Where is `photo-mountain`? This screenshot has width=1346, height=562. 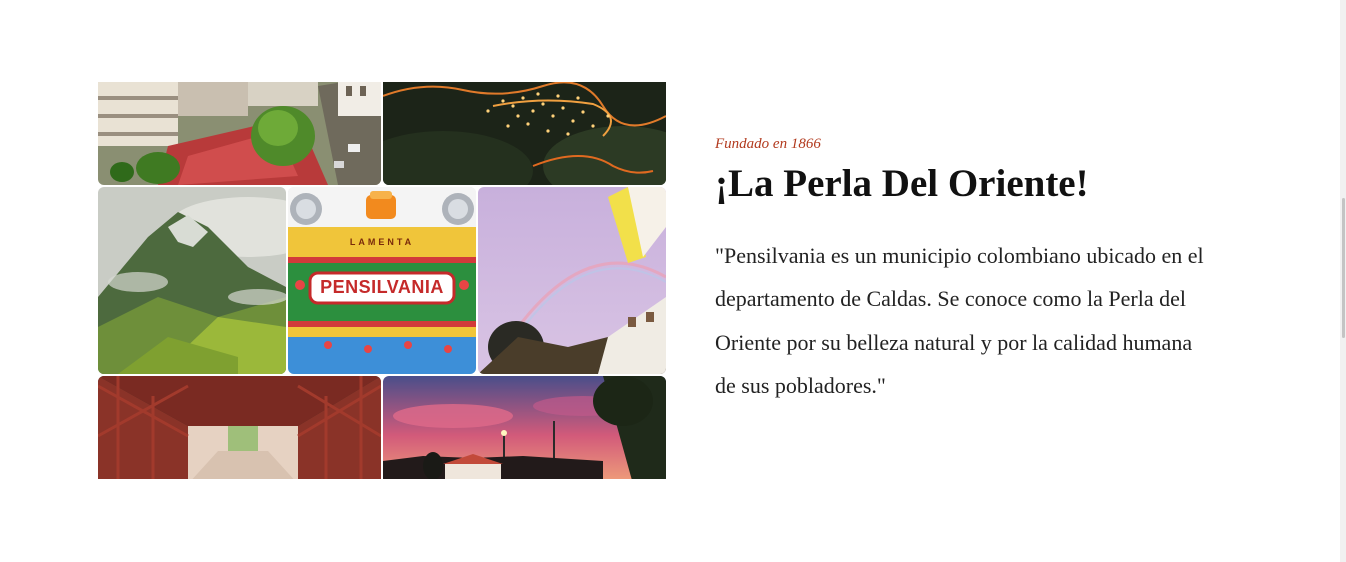 photo-mountain is located at coordinates (192, 280).